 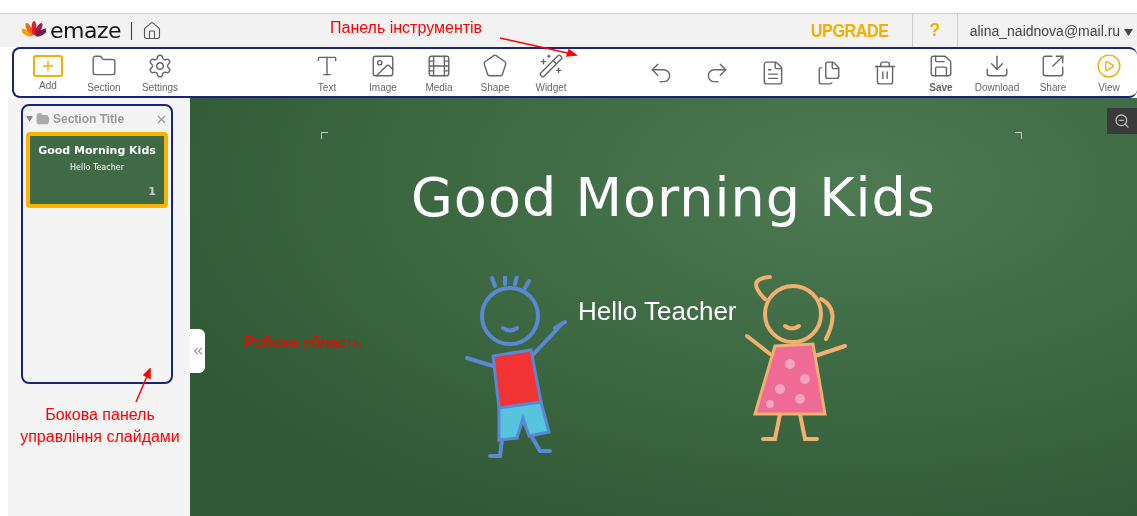 I want to click on toolbar-annotation: Панель інструментів, so click(x=406, y=28).